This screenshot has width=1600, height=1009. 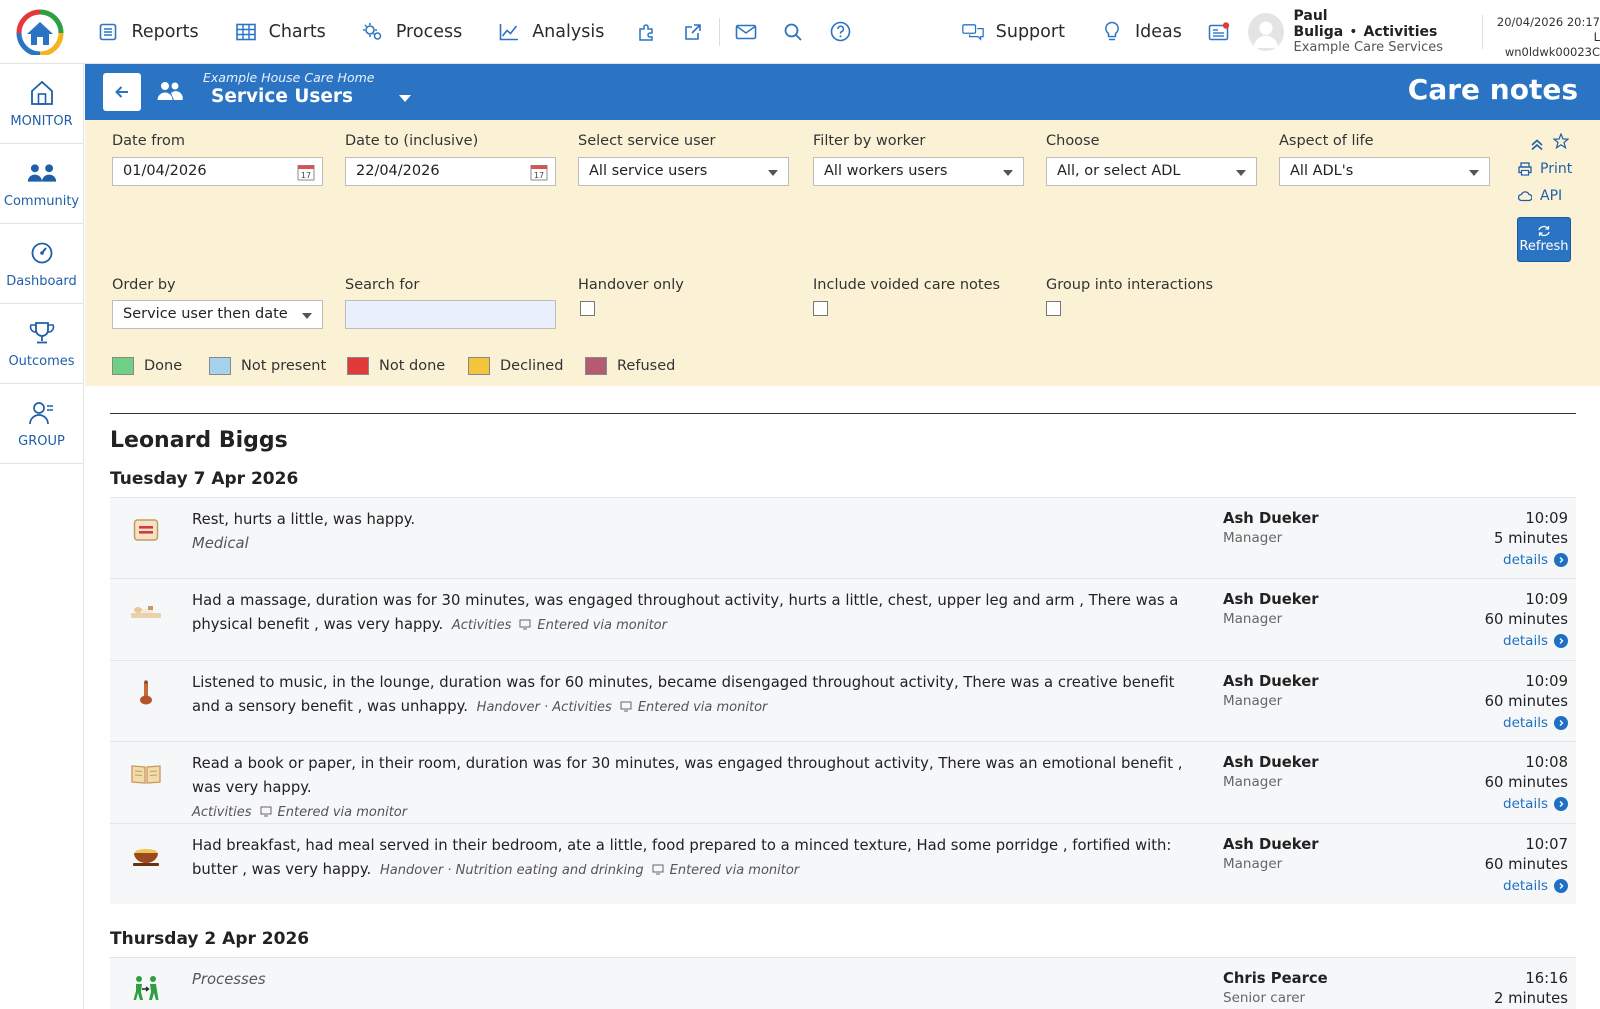 I want to click on session-code: wn0ldwk00023C, so click(x=1552, y=51).